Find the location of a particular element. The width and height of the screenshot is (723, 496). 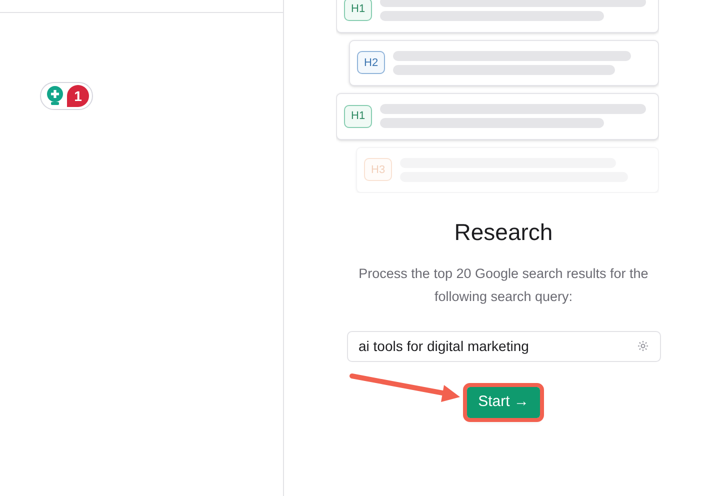

heading-tag: H2 is located at coordinates (371, 62).